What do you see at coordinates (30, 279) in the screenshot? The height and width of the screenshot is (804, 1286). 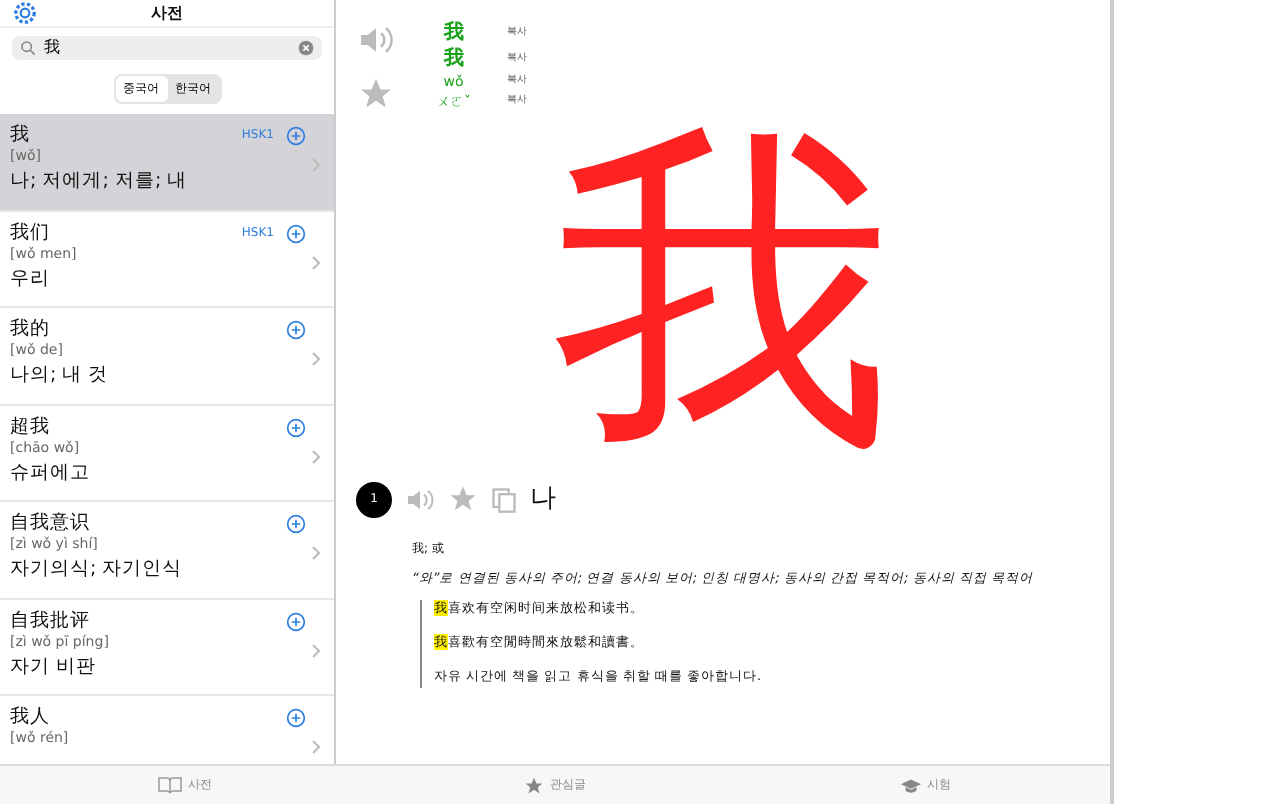 I see `meaning: 우리` at bounding box center [30, 279].